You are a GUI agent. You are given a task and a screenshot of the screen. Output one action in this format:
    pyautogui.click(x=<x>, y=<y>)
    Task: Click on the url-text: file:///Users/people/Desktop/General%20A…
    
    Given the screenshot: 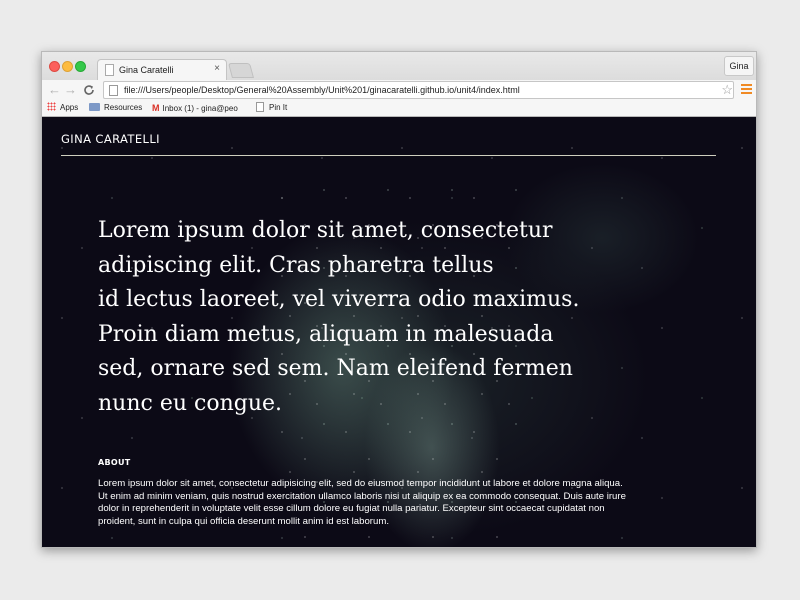 What is the action you would take?
    pyautogui.click(x=322, y=90)
    